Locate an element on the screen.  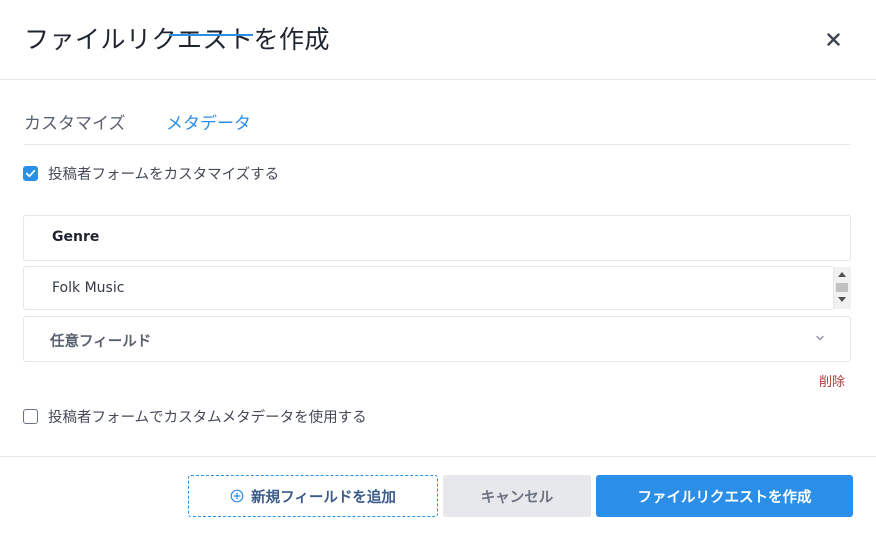
plus-circle-icon is located at coordinates (237, 496).